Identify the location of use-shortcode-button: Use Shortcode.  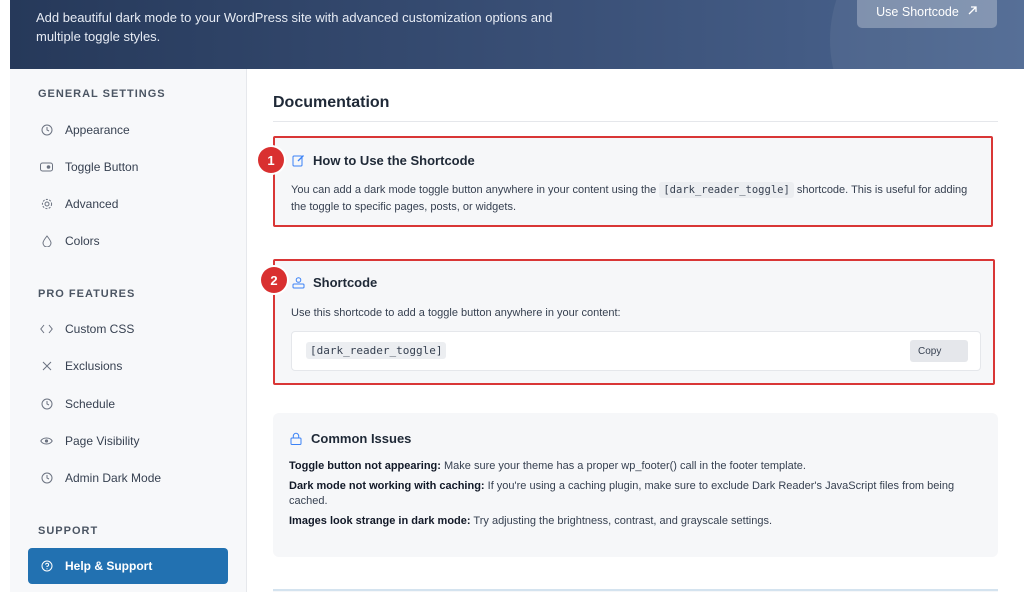
(927, 14).